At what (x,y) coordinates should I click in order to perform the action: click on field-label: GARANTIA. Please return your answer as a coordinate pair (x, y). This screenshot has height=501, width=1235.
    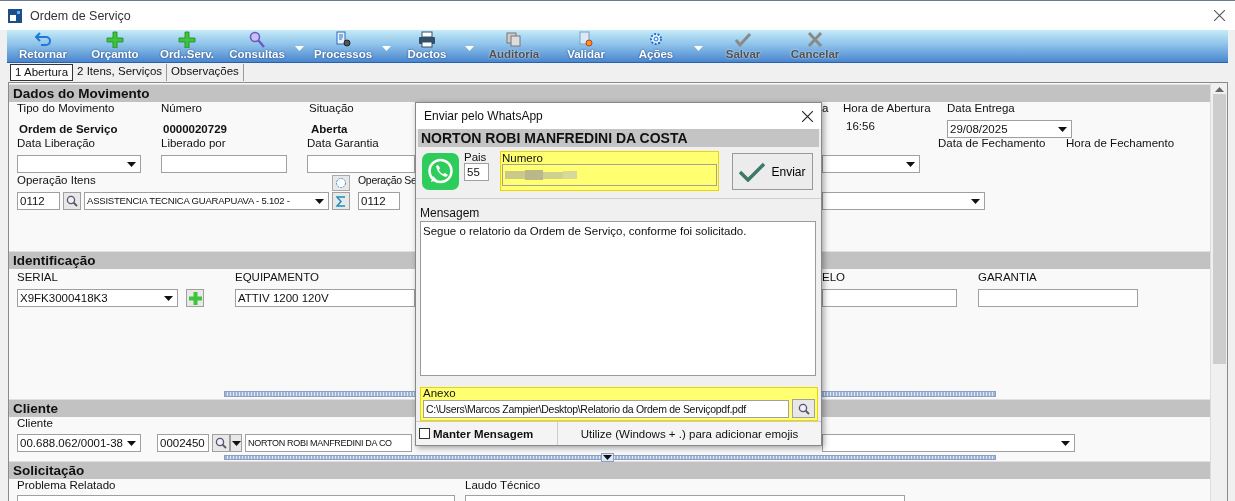
    Looking at the image, I should click on (1007, 277).